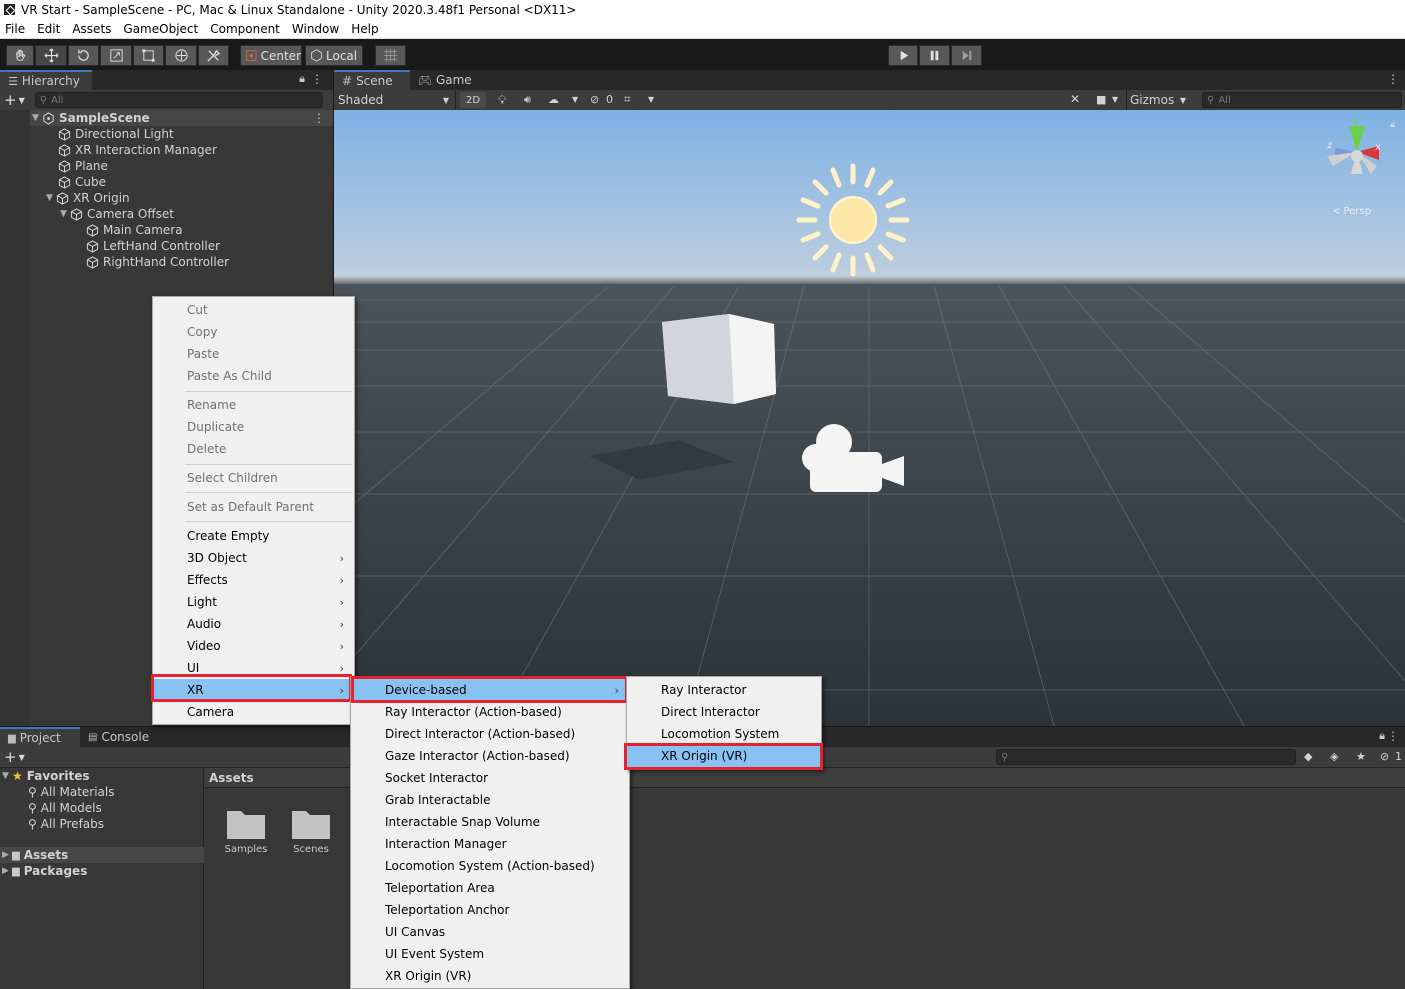  Describe the element at coordinates (157, 262) in the screenshot. I see `hierarchy-item: RightHand Controller` at that location.